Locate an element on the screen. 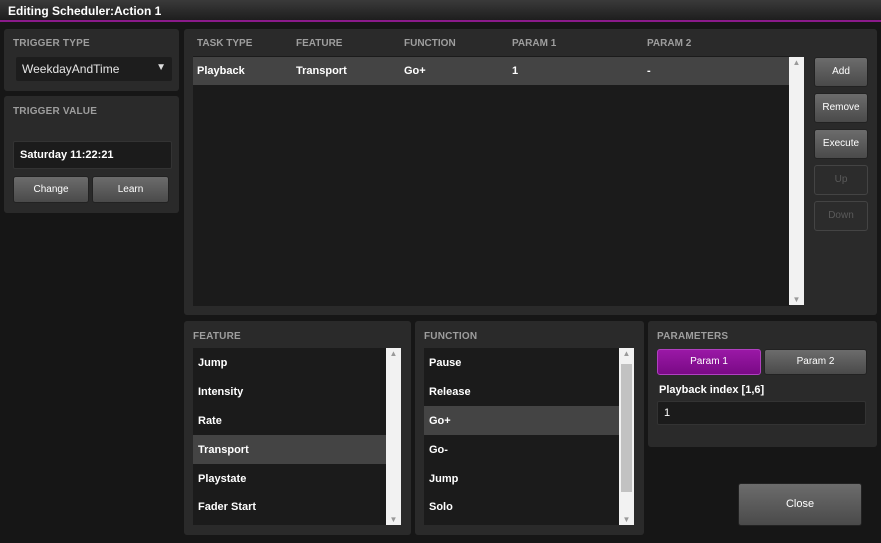 This screenshot has height=543, width=881. list-item: Intensity is located at coordinates (289, 391).